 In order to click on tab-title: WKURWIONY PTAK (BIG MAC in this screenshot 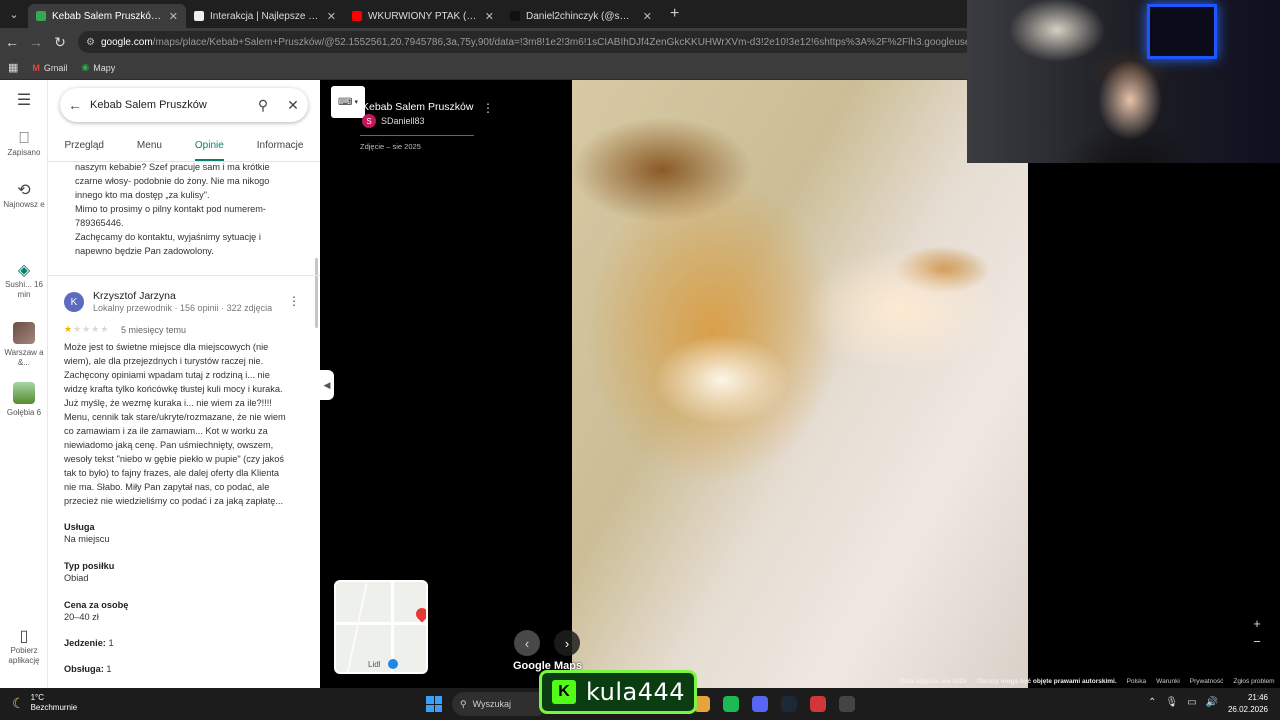, I will do `click(423, 16)`.